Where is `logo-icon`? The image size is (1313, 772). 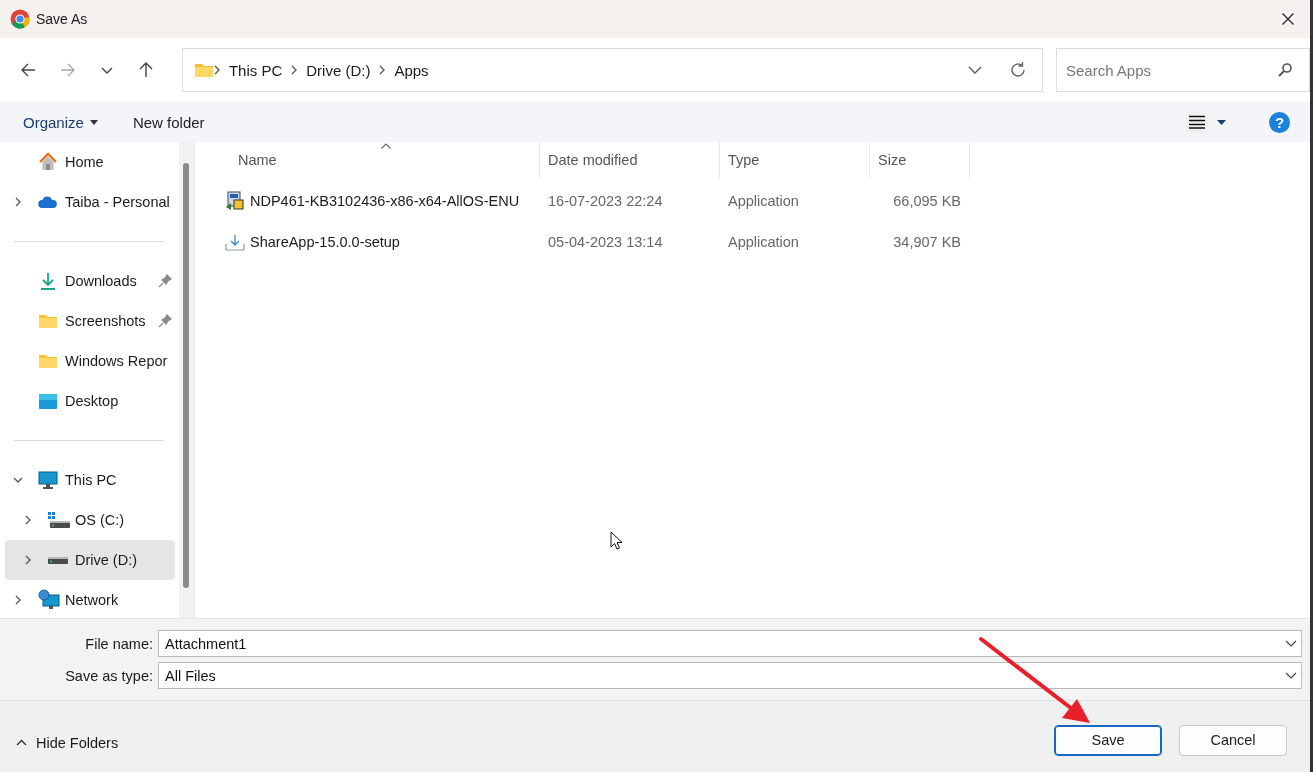 logo-icon is located at coordinates (20, 19).